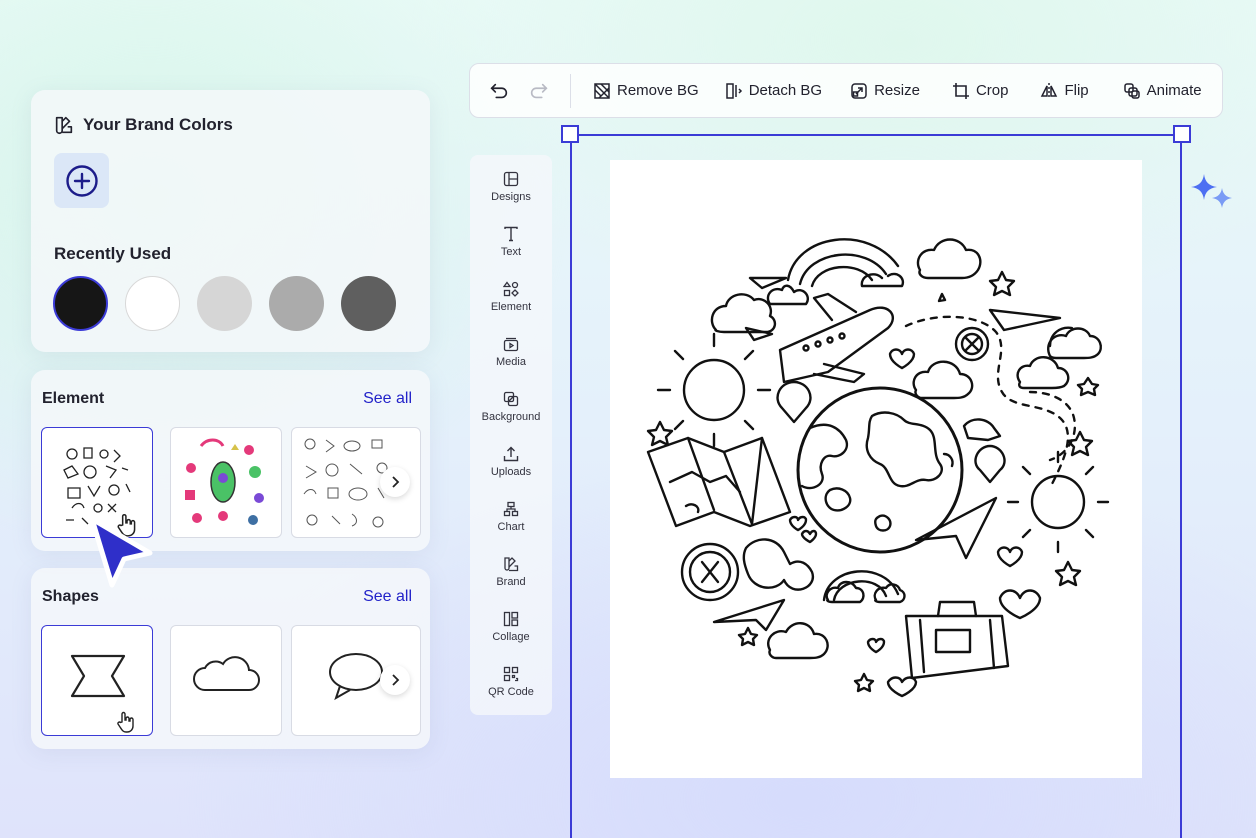 Image resolution: width=1256 pixels, height=838 pixels. I want to click on rail-label-chart: Chart, so click(511, 527).